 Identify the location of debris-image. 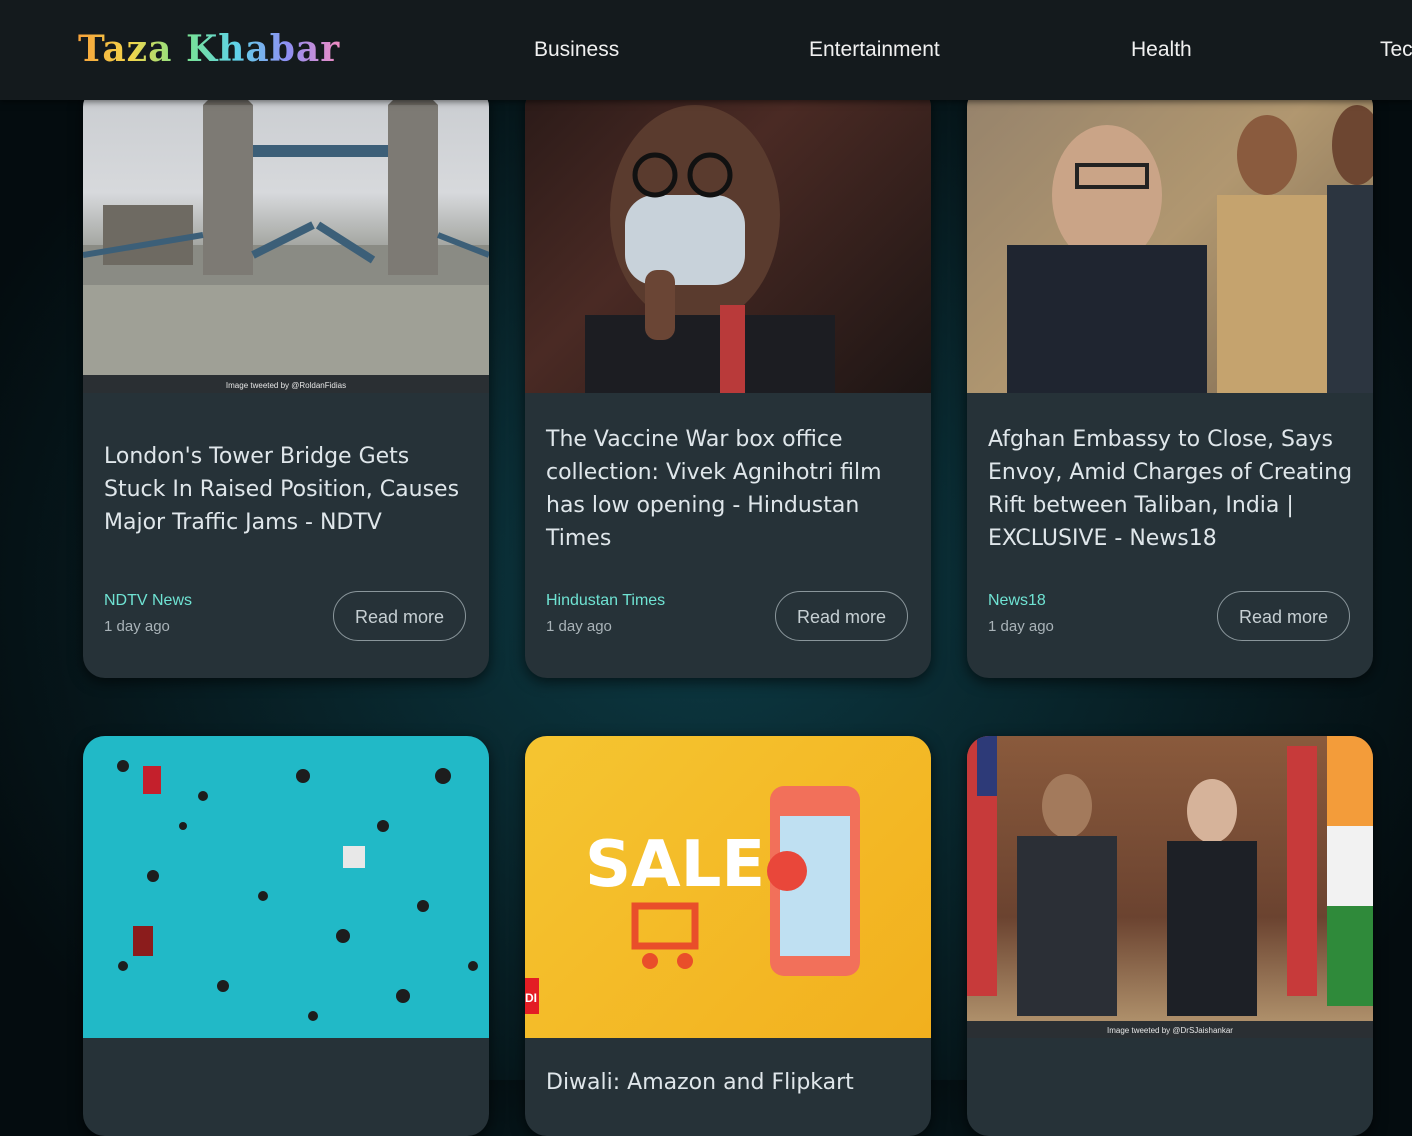
(297, 890).